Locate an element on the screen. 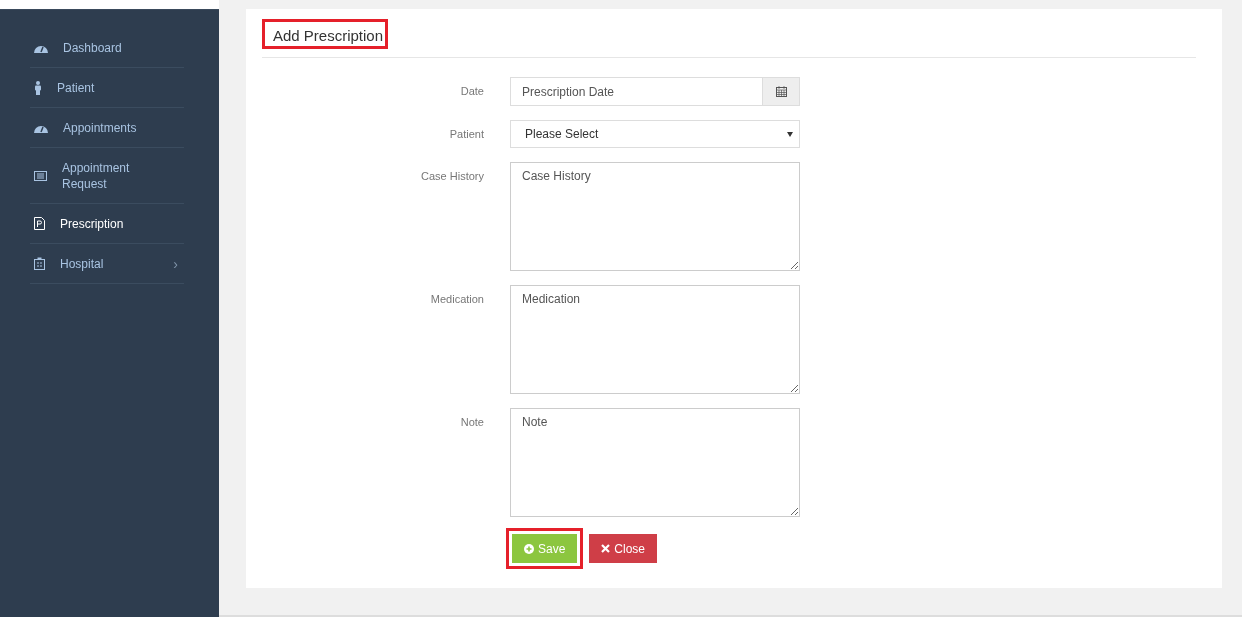  calendar-icon is located at coordinates (781, 91).